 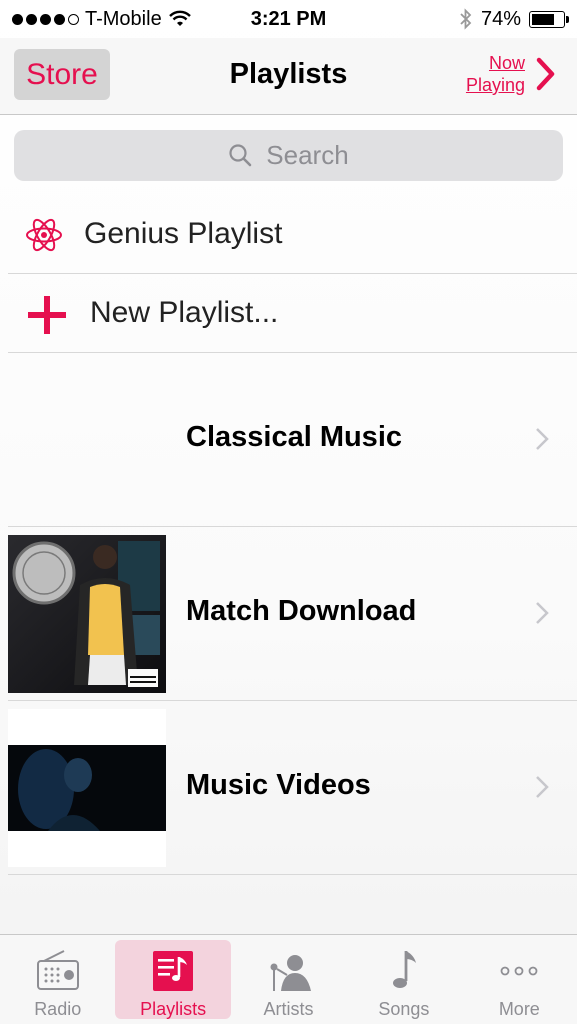 What do you see at coordinates (519, 979) in the screenshot?
I see `tab-more: More` at bounding box center [519, 979].